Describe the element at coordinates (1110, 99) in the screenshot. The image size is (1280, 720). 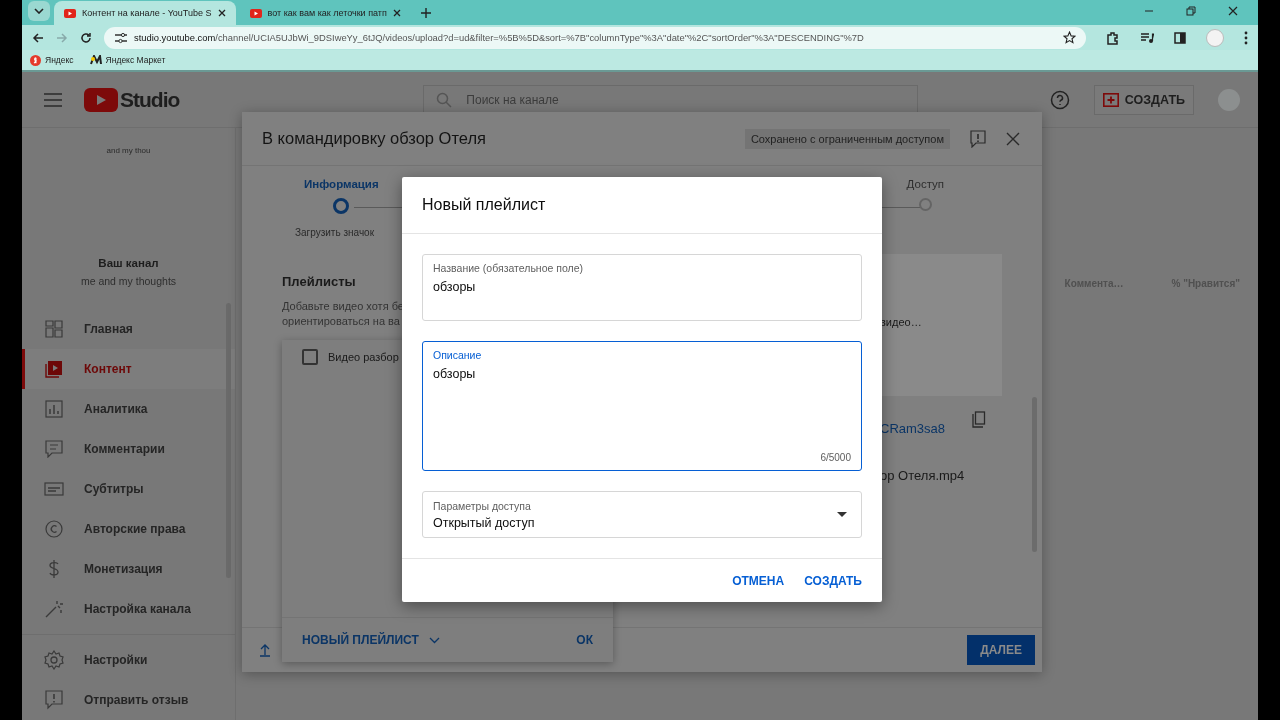
I see `video-plus-icon` at that location.